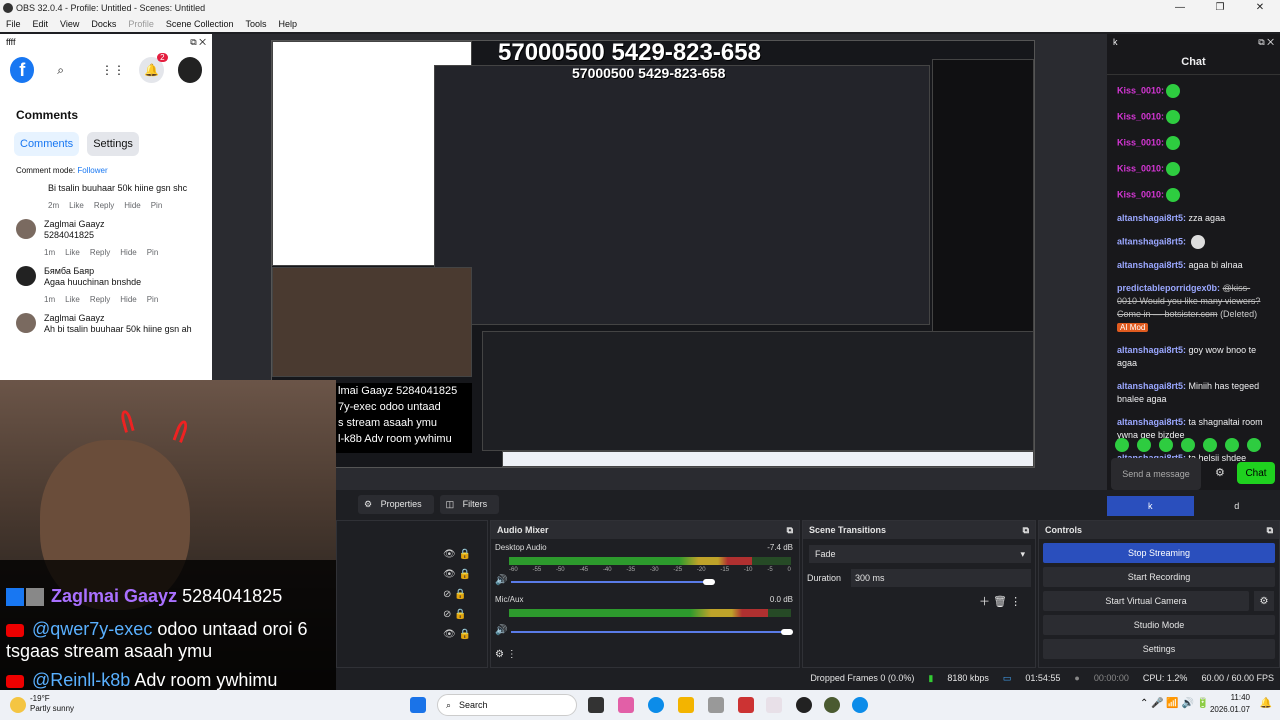  I want to click on properties-button: ⚙ Properties, so click(396, 504).